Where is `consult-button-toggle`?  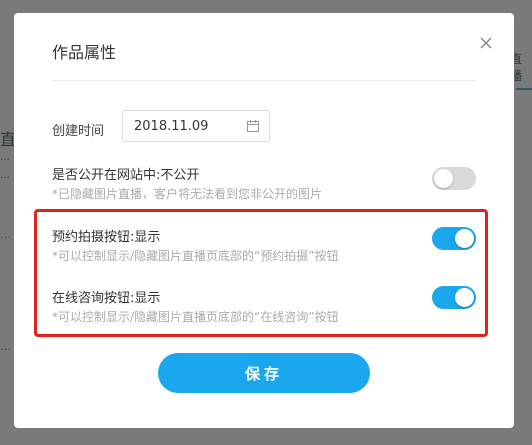 consult-button-toggle is located at coordinates (454, 297).